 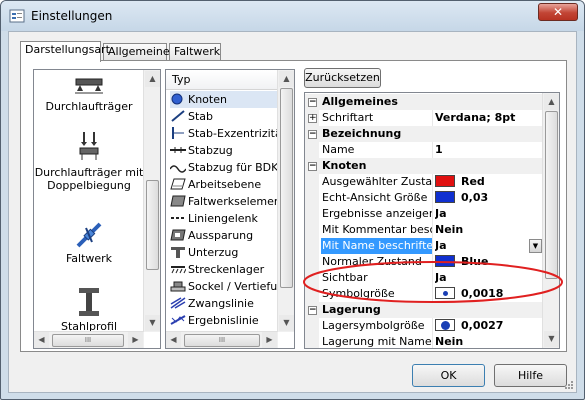 I want to click on property-row: Mit Name beschriften Ja ▼, so click(x=424, y=246).